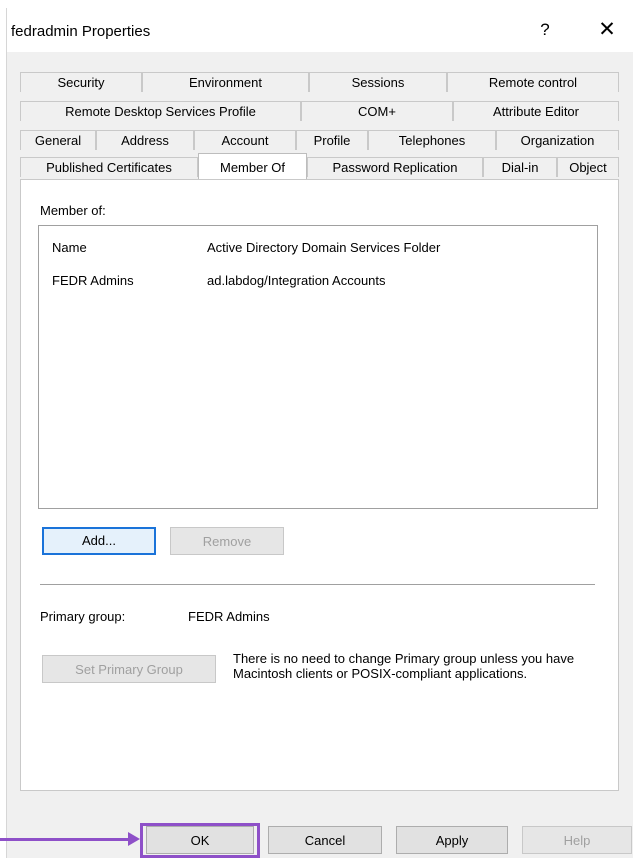  I want to click on apply-button: Apply, so click(452, 840).